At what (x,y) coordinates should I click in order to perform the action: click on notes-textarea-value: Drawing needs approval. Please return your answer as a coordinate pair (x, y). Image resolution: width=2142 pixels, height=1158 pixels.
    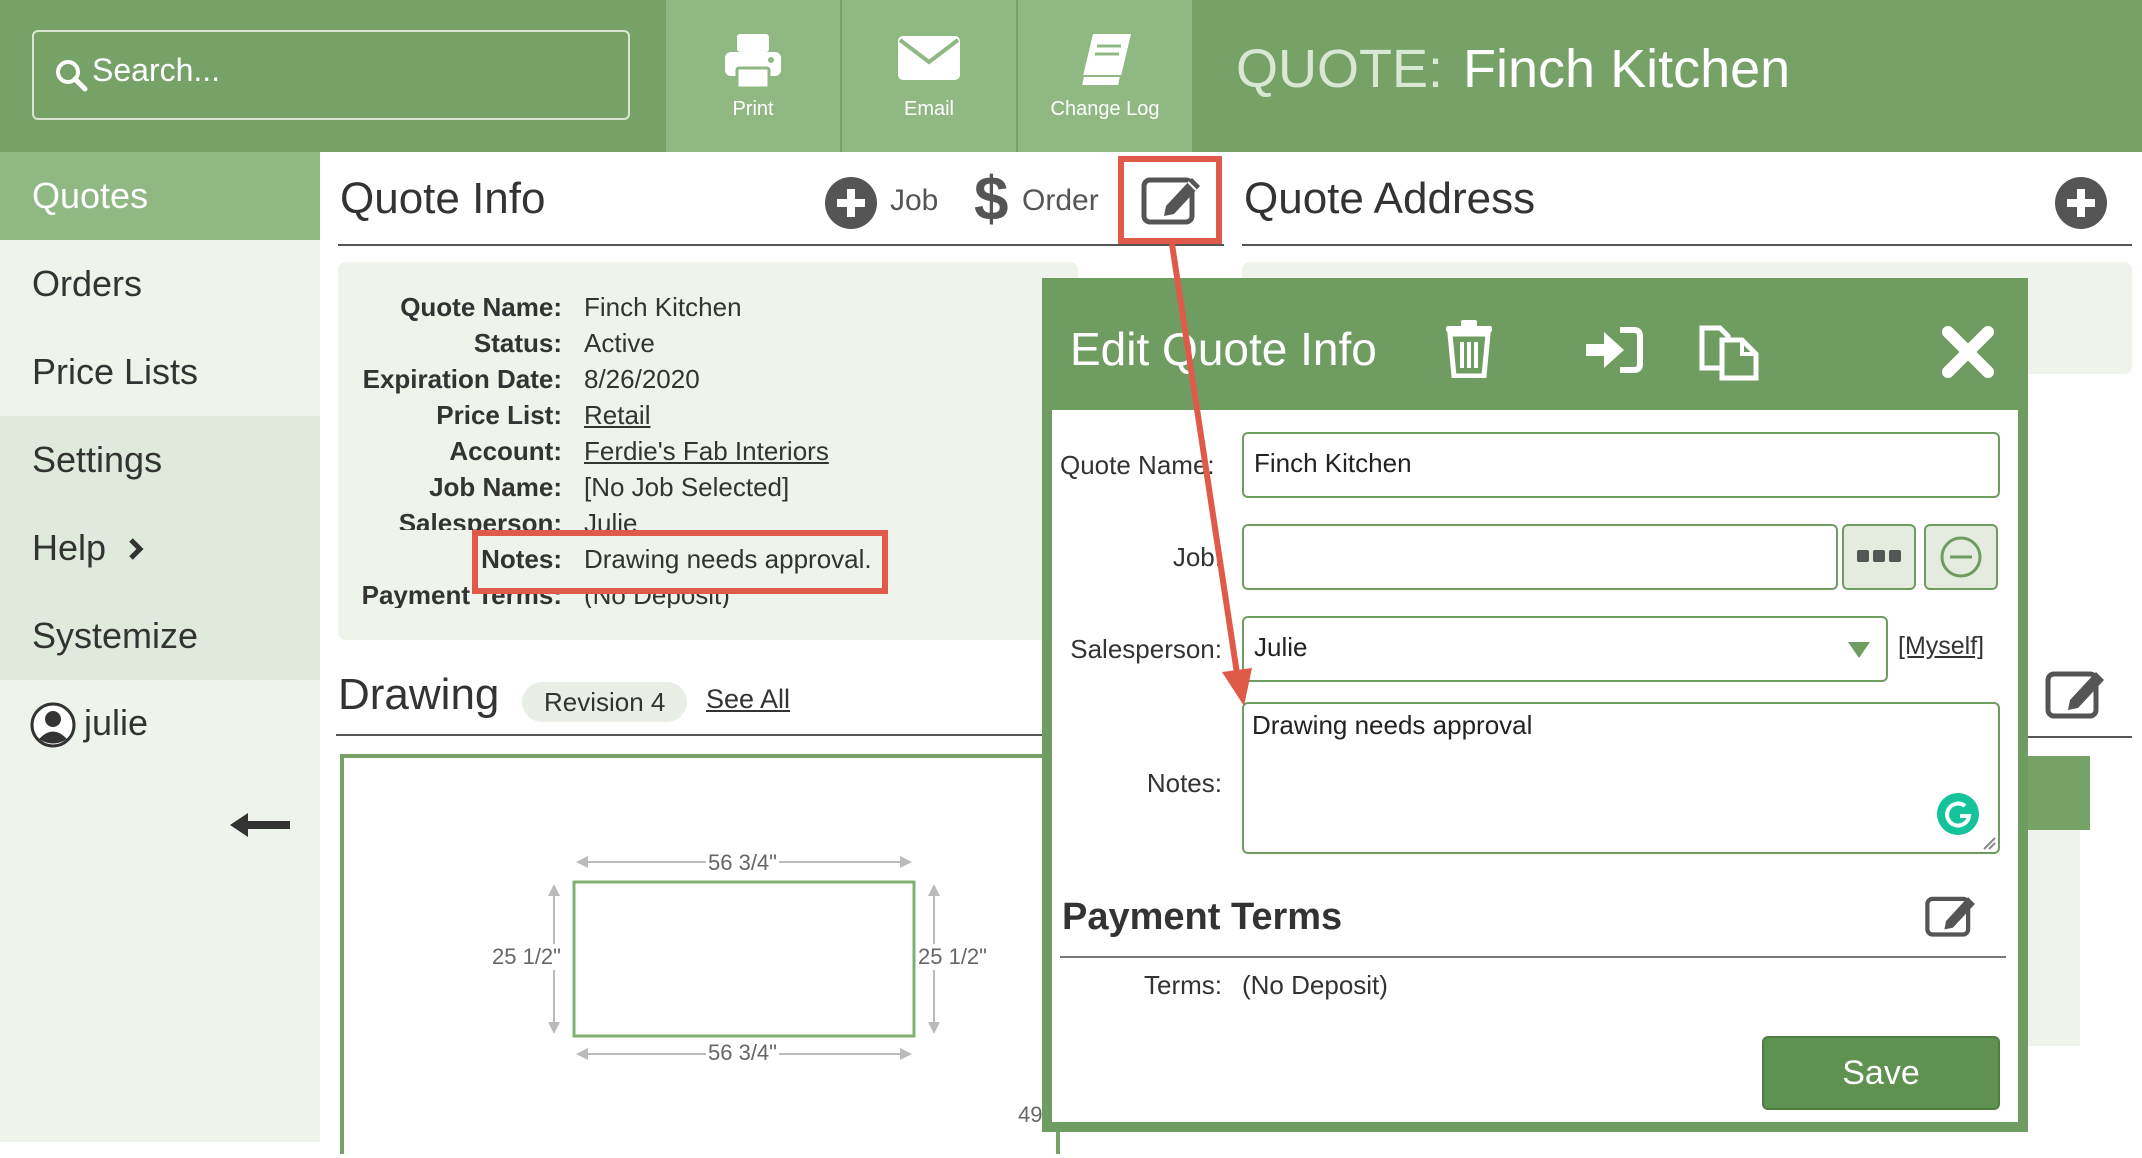
    Looking at the image, I should click on (1392, 725).